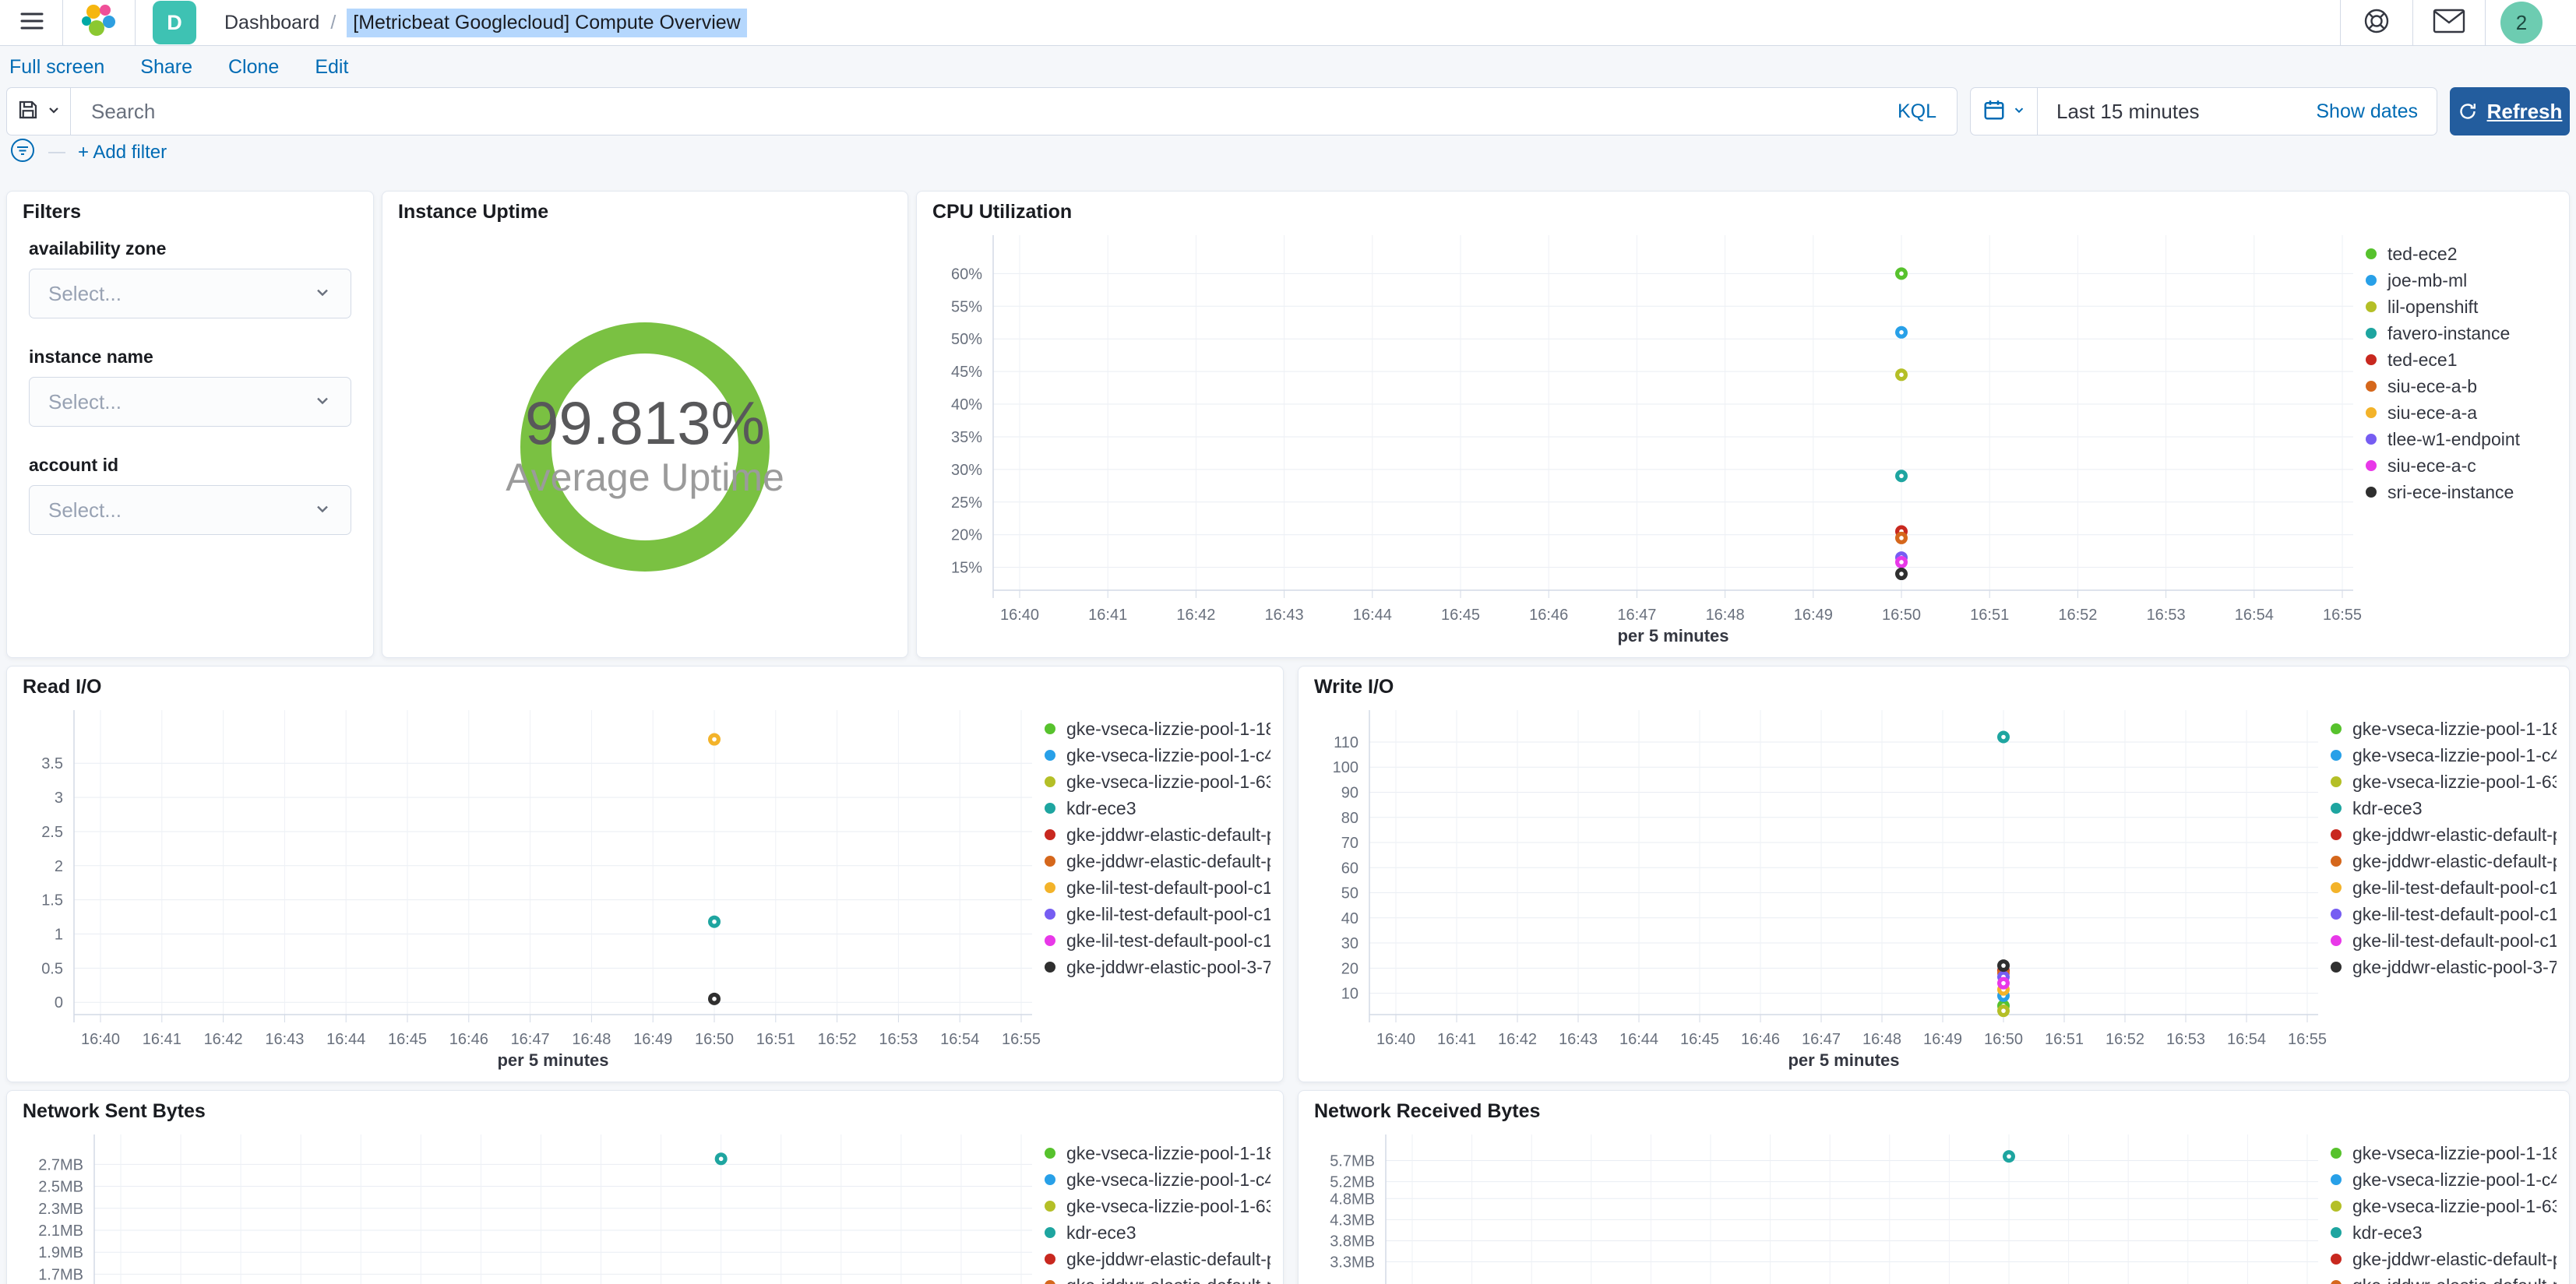 The width and height of the screenshot is (2576, 1284). What do you see at coordinates (2461, 280) in the screenshot?
I see `legend-item: joe-mb-ml` at bounding box center [2461, 280].